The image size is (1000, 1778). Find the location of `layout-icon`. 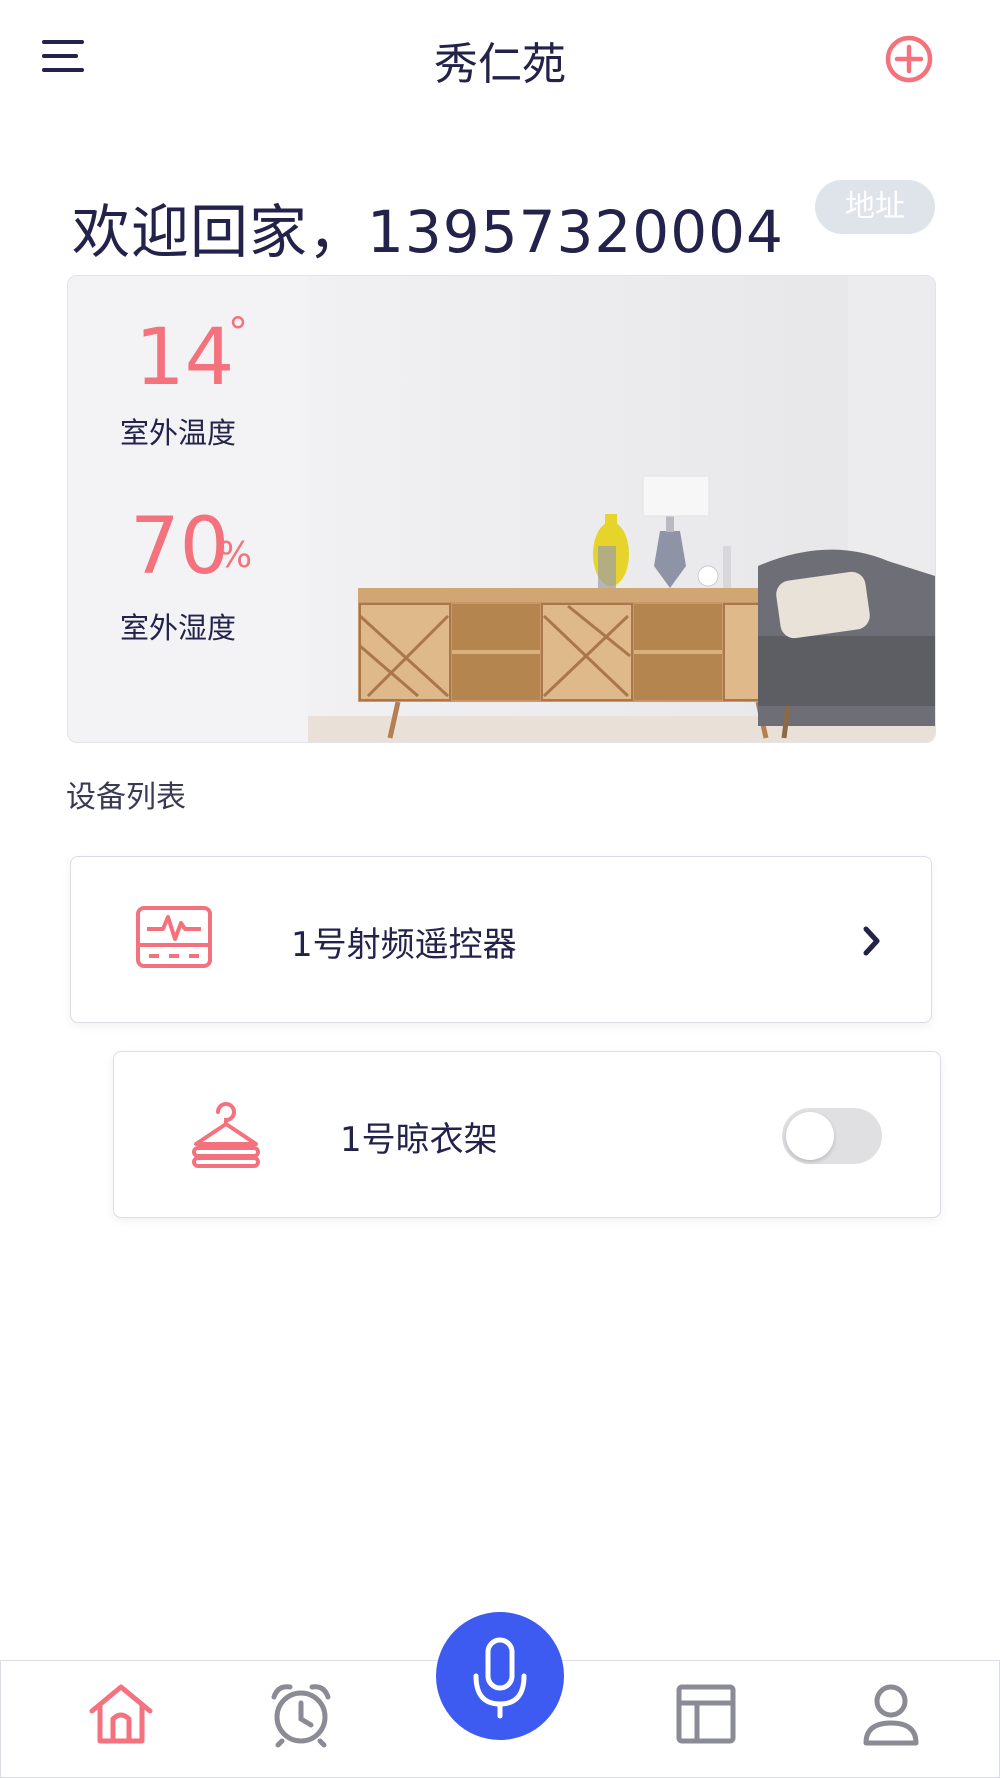

layout-icon is located at coordinates (706, 1714).